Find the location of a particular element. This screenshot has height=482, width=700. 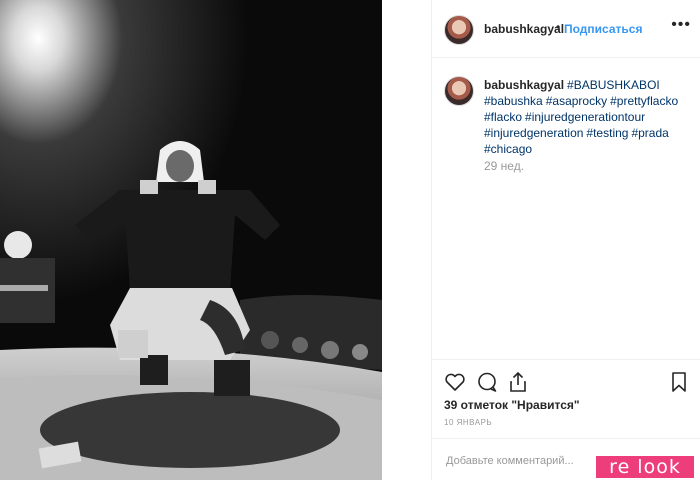

hashtag: #testing is located at coordinates (607, 133).